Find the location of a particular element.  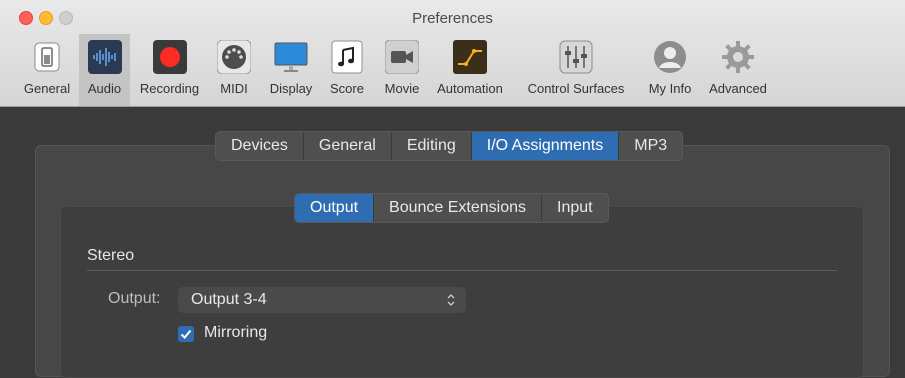

score-note-icon is located at coordinates (347, 57).